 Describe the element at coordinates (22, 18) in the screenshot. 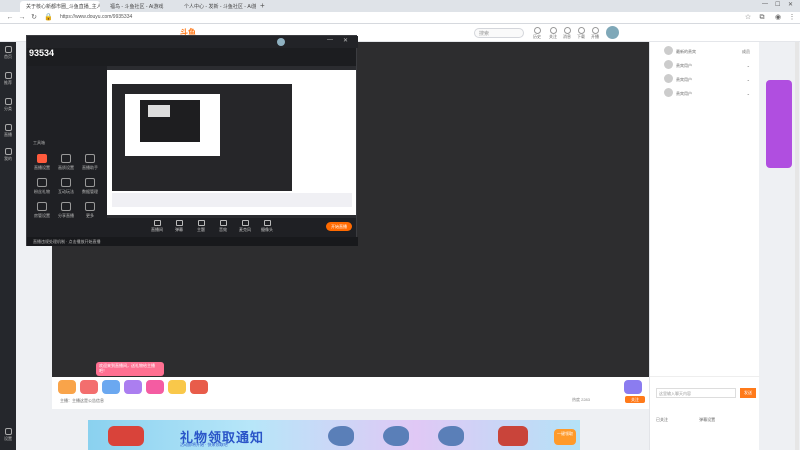

I see `forward-icon: →` at that location.